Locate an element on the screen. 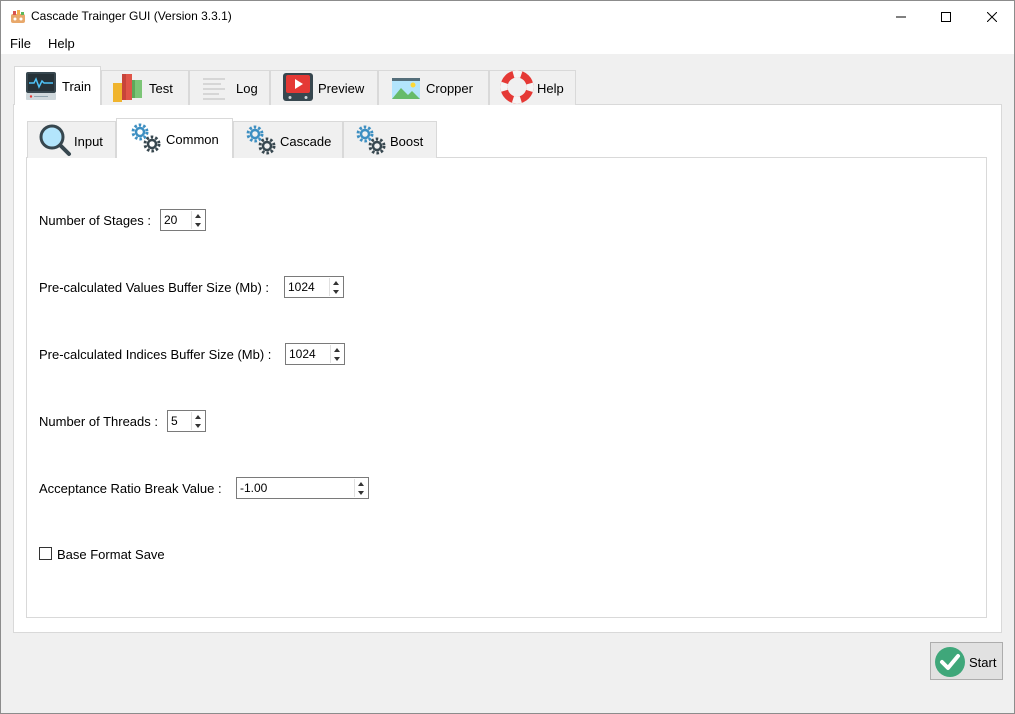  values-buffer-value: 1024 is located at coordinates (301, 287).